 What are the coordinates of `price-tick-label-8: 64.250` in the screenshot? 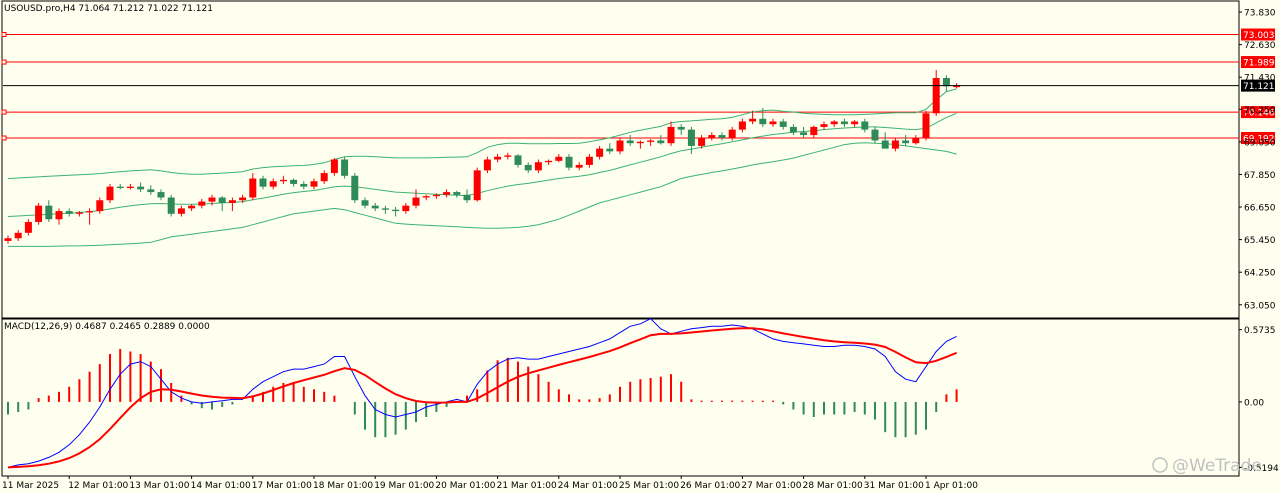 It's located at (1260, 274).